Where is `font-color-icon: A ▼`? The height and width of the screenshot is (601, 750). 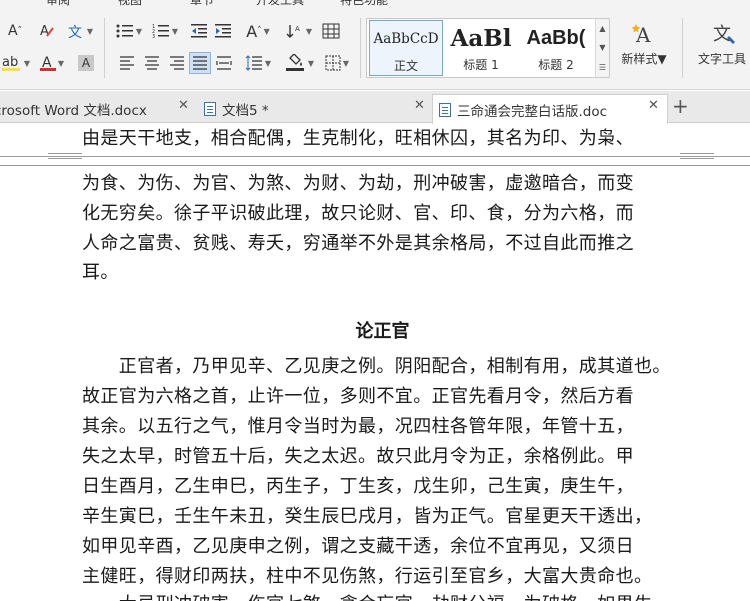 font-color-icon: A ▼ is located at coordinates (52, 63).